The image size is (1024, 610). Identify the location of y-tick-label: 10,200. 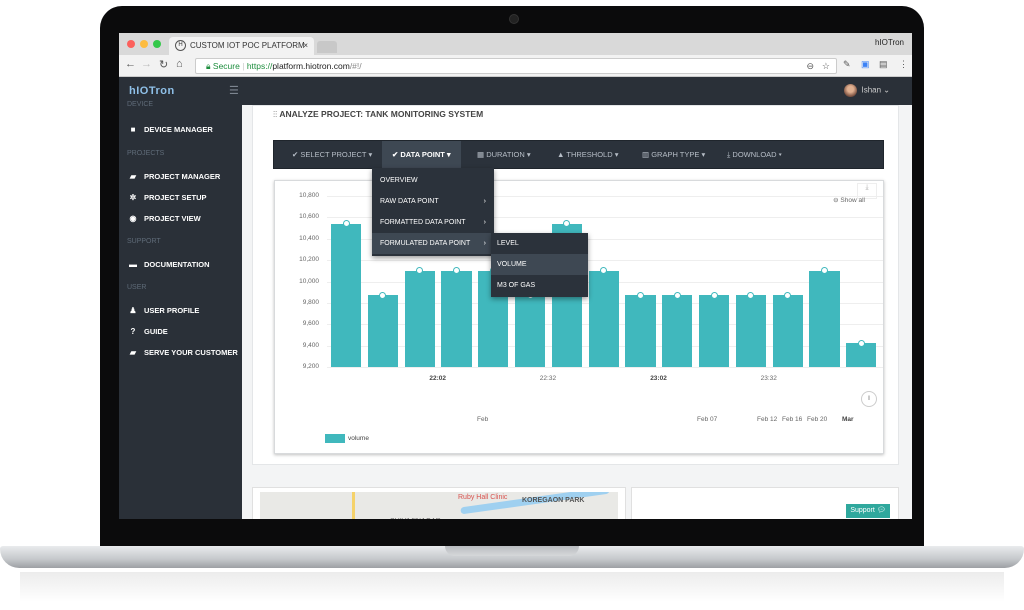
(309, 260).